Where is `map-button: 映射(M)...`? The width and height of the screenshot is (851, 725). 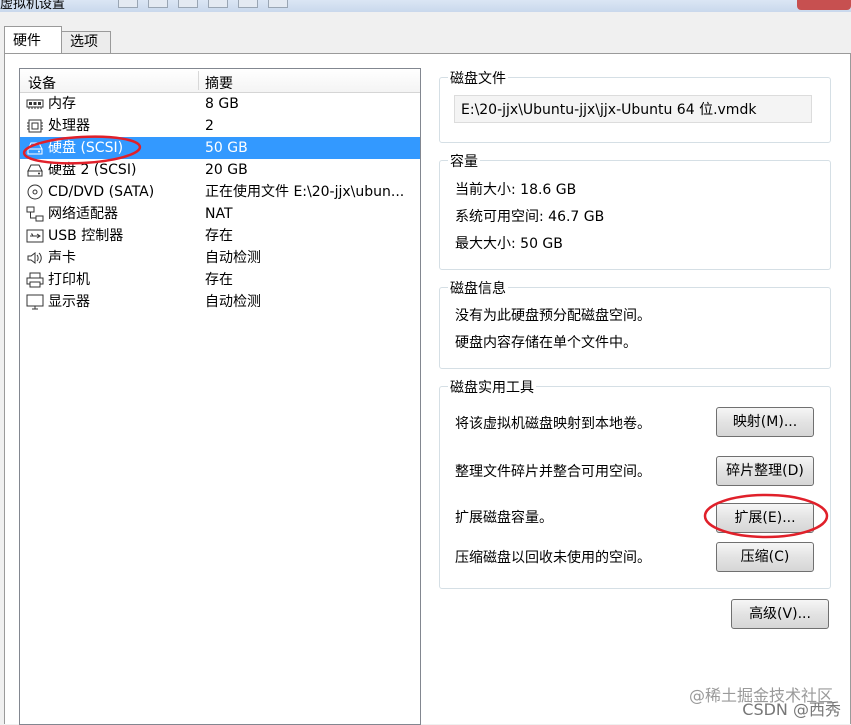
map-button: 映射(M)... is located at coordinates (765, 422).